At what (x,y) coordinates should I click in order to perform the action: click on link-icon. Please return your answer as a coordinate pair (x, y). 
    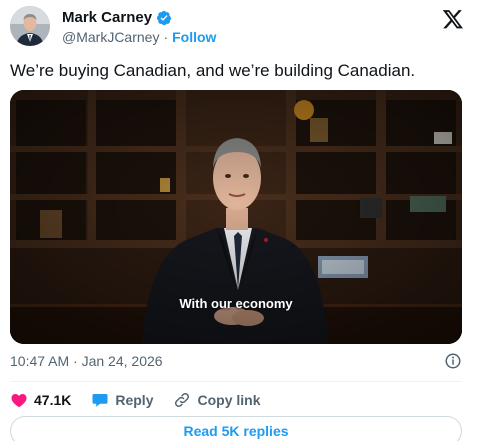
    Looking at the image, I should click on (182, 400).